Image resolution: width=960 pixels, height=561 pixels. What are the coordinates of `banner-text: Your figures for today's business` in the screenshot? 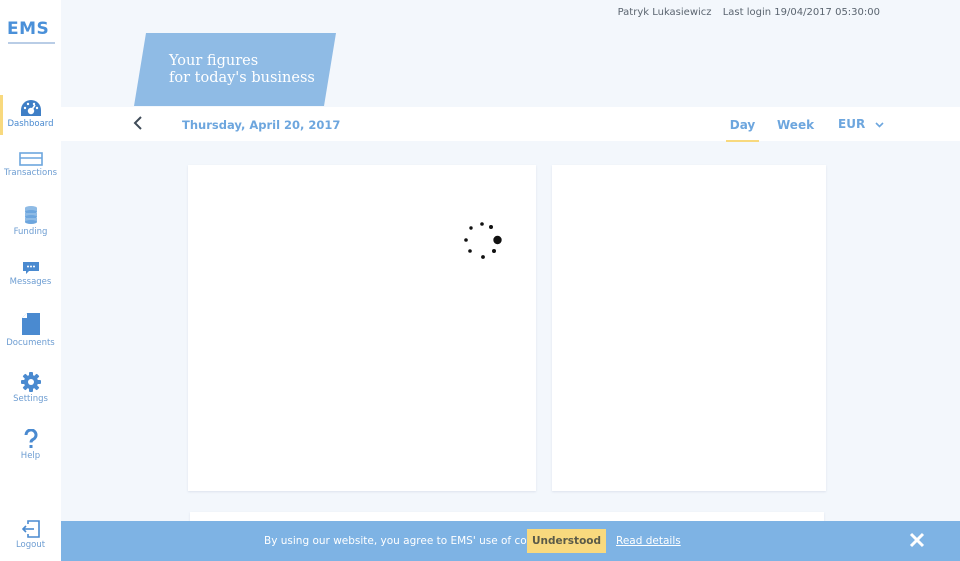 It's located at (242, 70).